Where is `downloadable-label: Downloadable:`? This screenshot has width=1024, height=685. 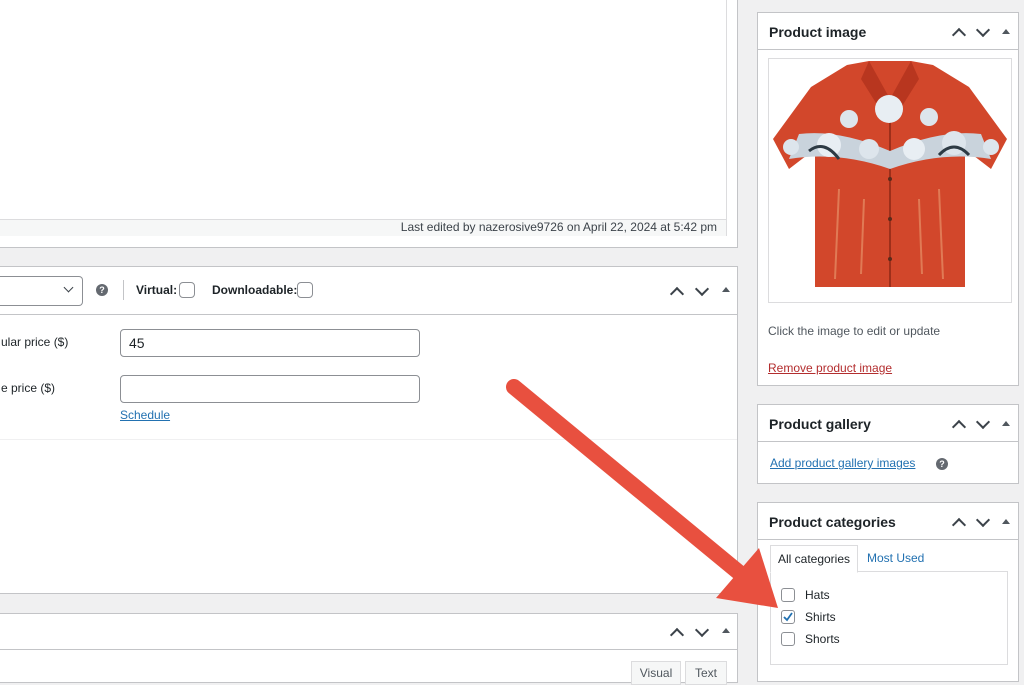 downloadable-label: Downloadable: is located at coordinates (255, 290).